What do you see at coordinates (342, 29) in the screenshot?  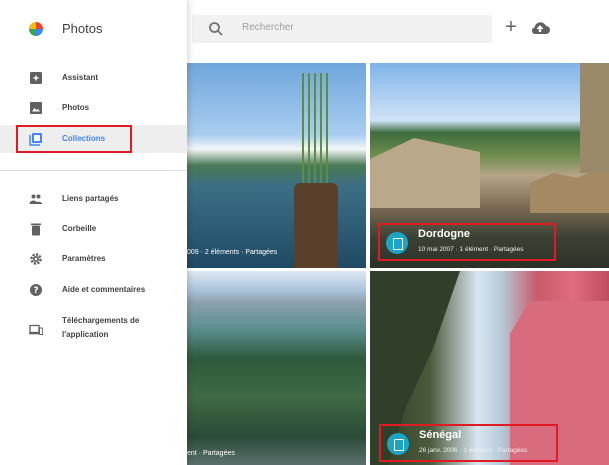 I see `search-box: Rechercher` at bounding box center [342, 29].